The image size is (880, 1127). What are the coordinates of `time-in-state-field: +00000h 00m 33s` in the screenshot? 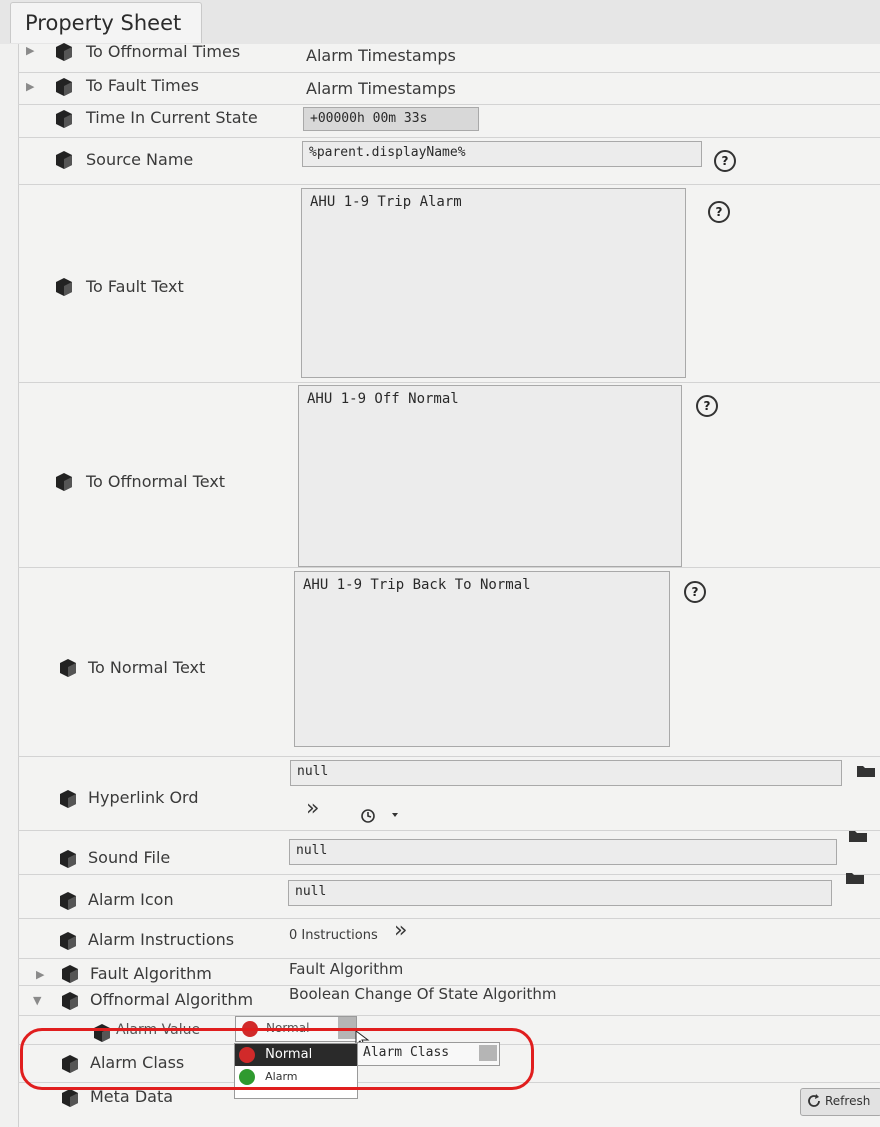 It's located at (391, 119).